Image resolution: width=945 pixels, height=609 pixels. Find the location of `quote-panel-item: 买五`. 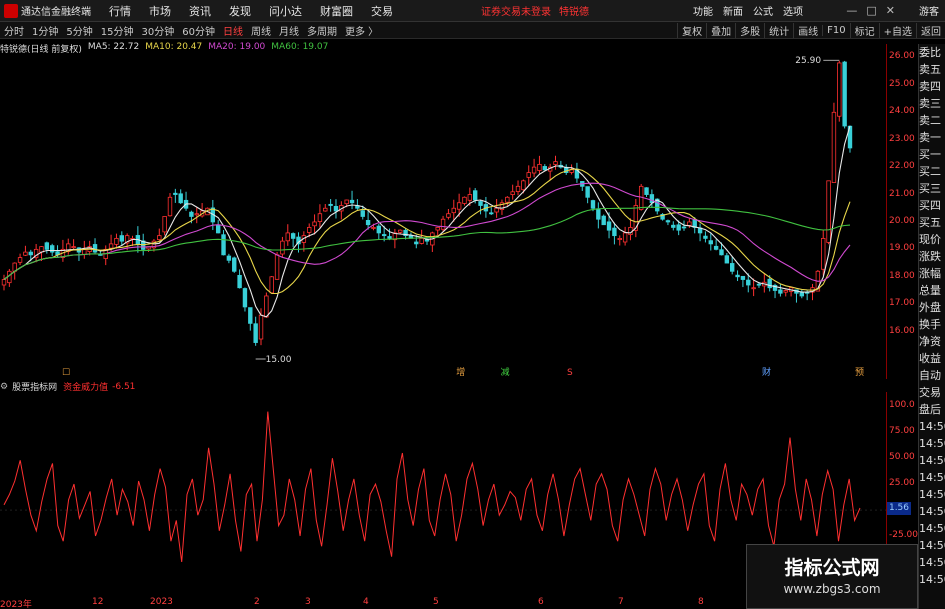

quote-panel-item: 买五 is located at coordinates (932, 222).